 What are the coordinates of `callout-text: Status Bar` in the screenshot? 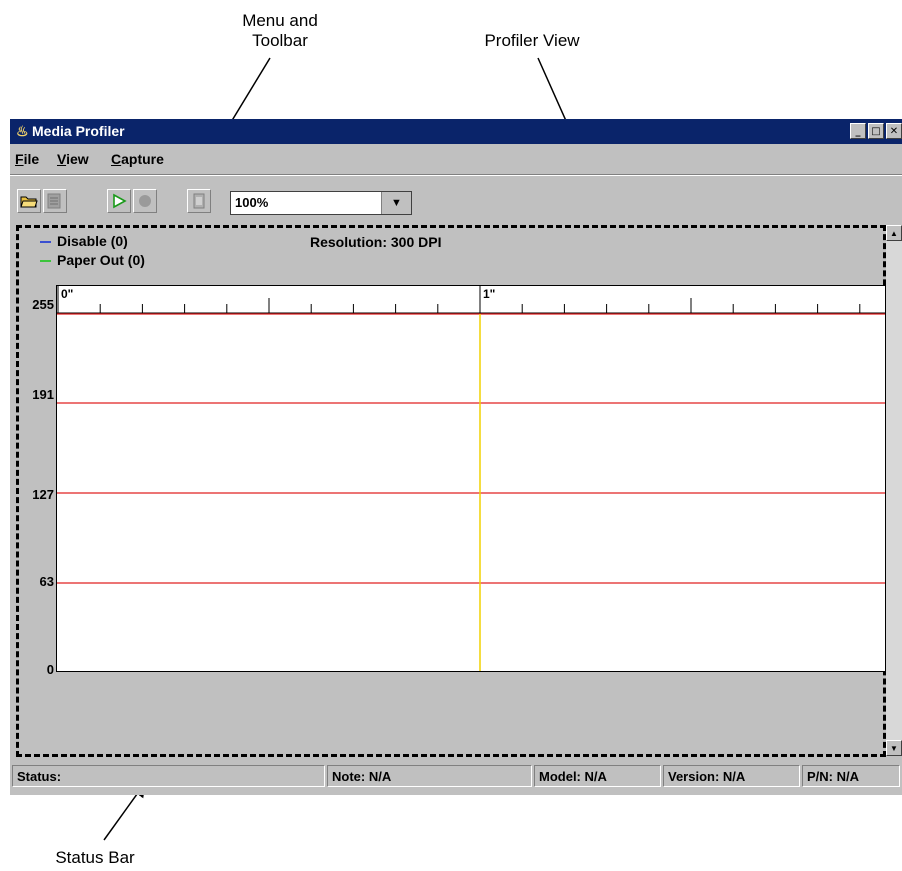 It's located at (95, 857).